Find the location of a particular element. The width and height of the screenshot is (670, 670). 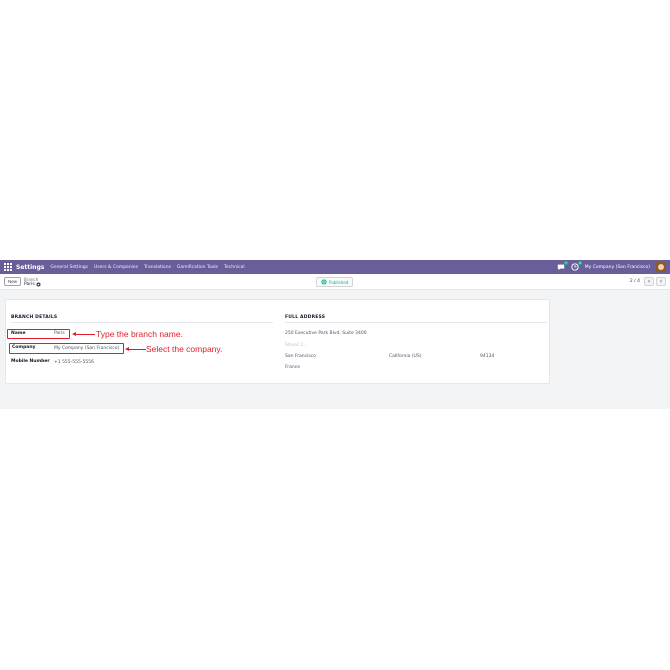

menu-gamification-tools: Gamification Tools is located at coordinates (197, 267).